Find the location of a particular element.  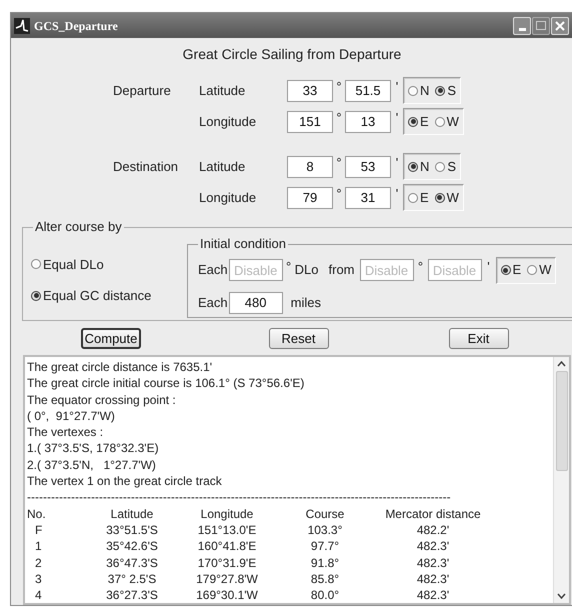

output-line: 1.( 37°3.5'S, 178°32.3'E) is located at coordinates (93, 448).